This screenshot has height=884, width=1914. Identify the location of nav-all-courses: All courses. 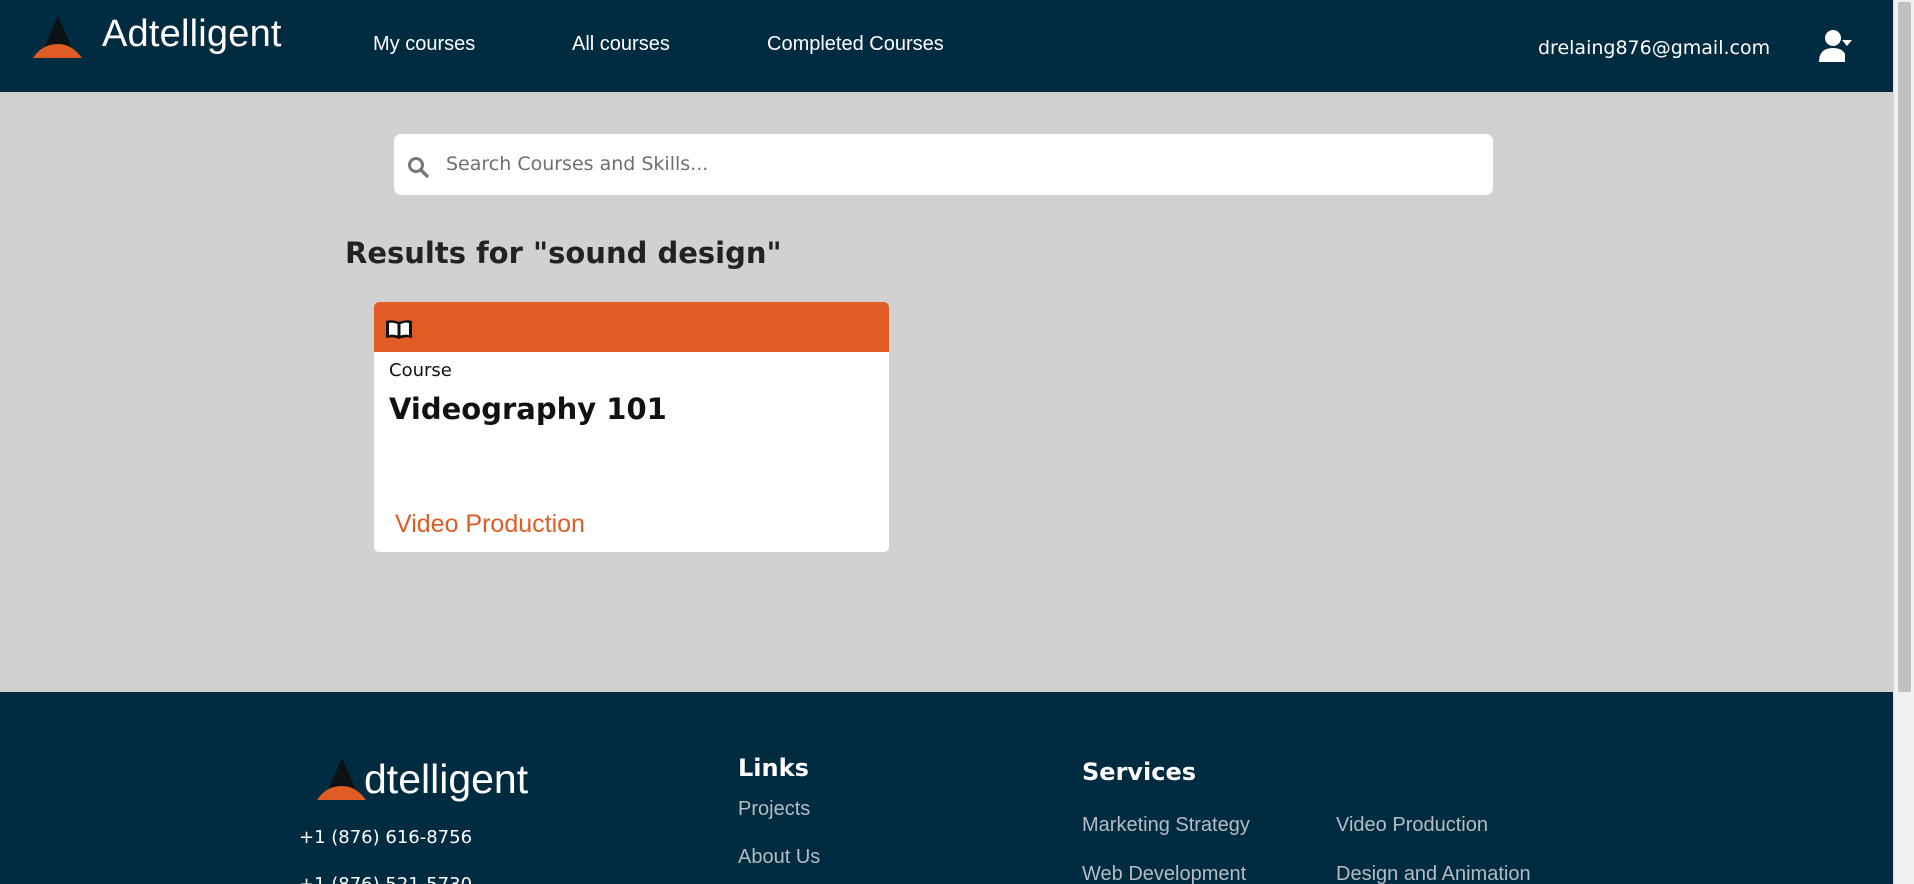
(621, 44).